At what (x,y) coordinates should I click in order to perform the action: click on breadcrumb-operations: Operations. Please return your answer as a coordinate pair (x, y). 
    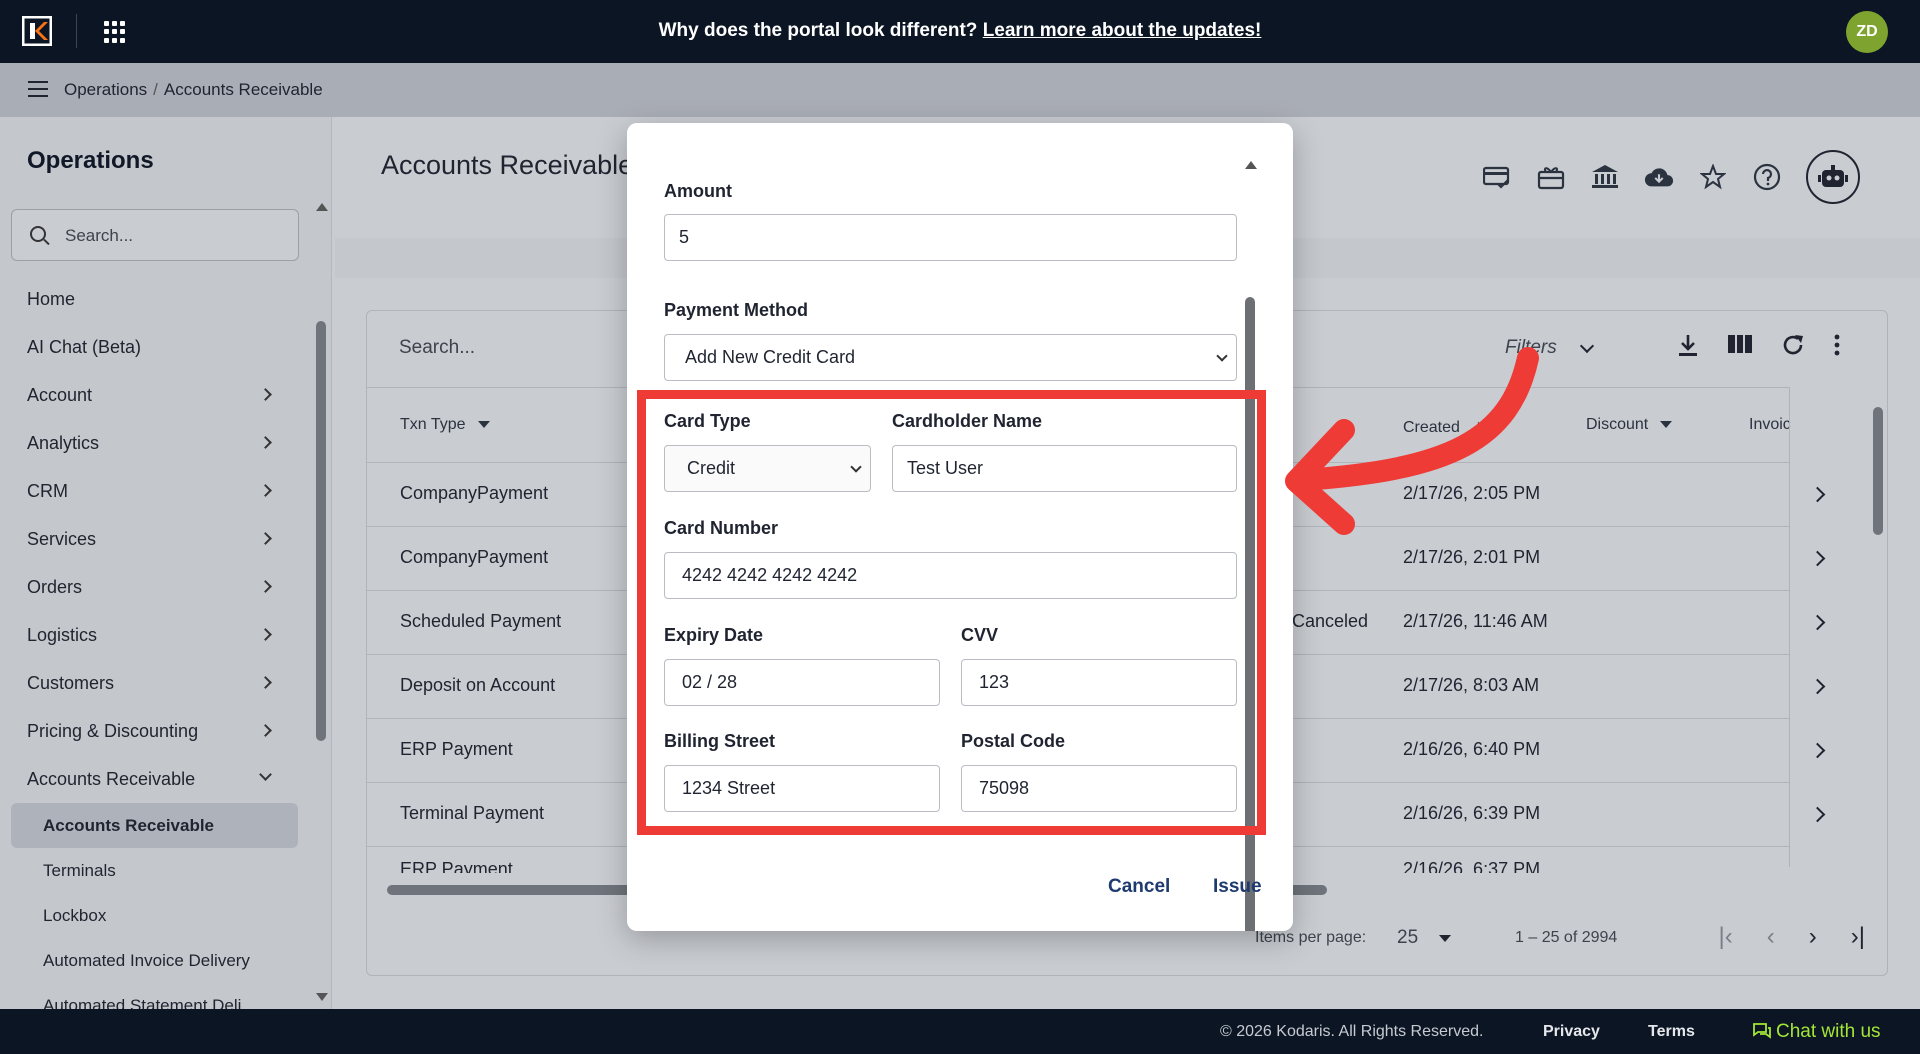
    Looking at the image, I should click on (105, 89).